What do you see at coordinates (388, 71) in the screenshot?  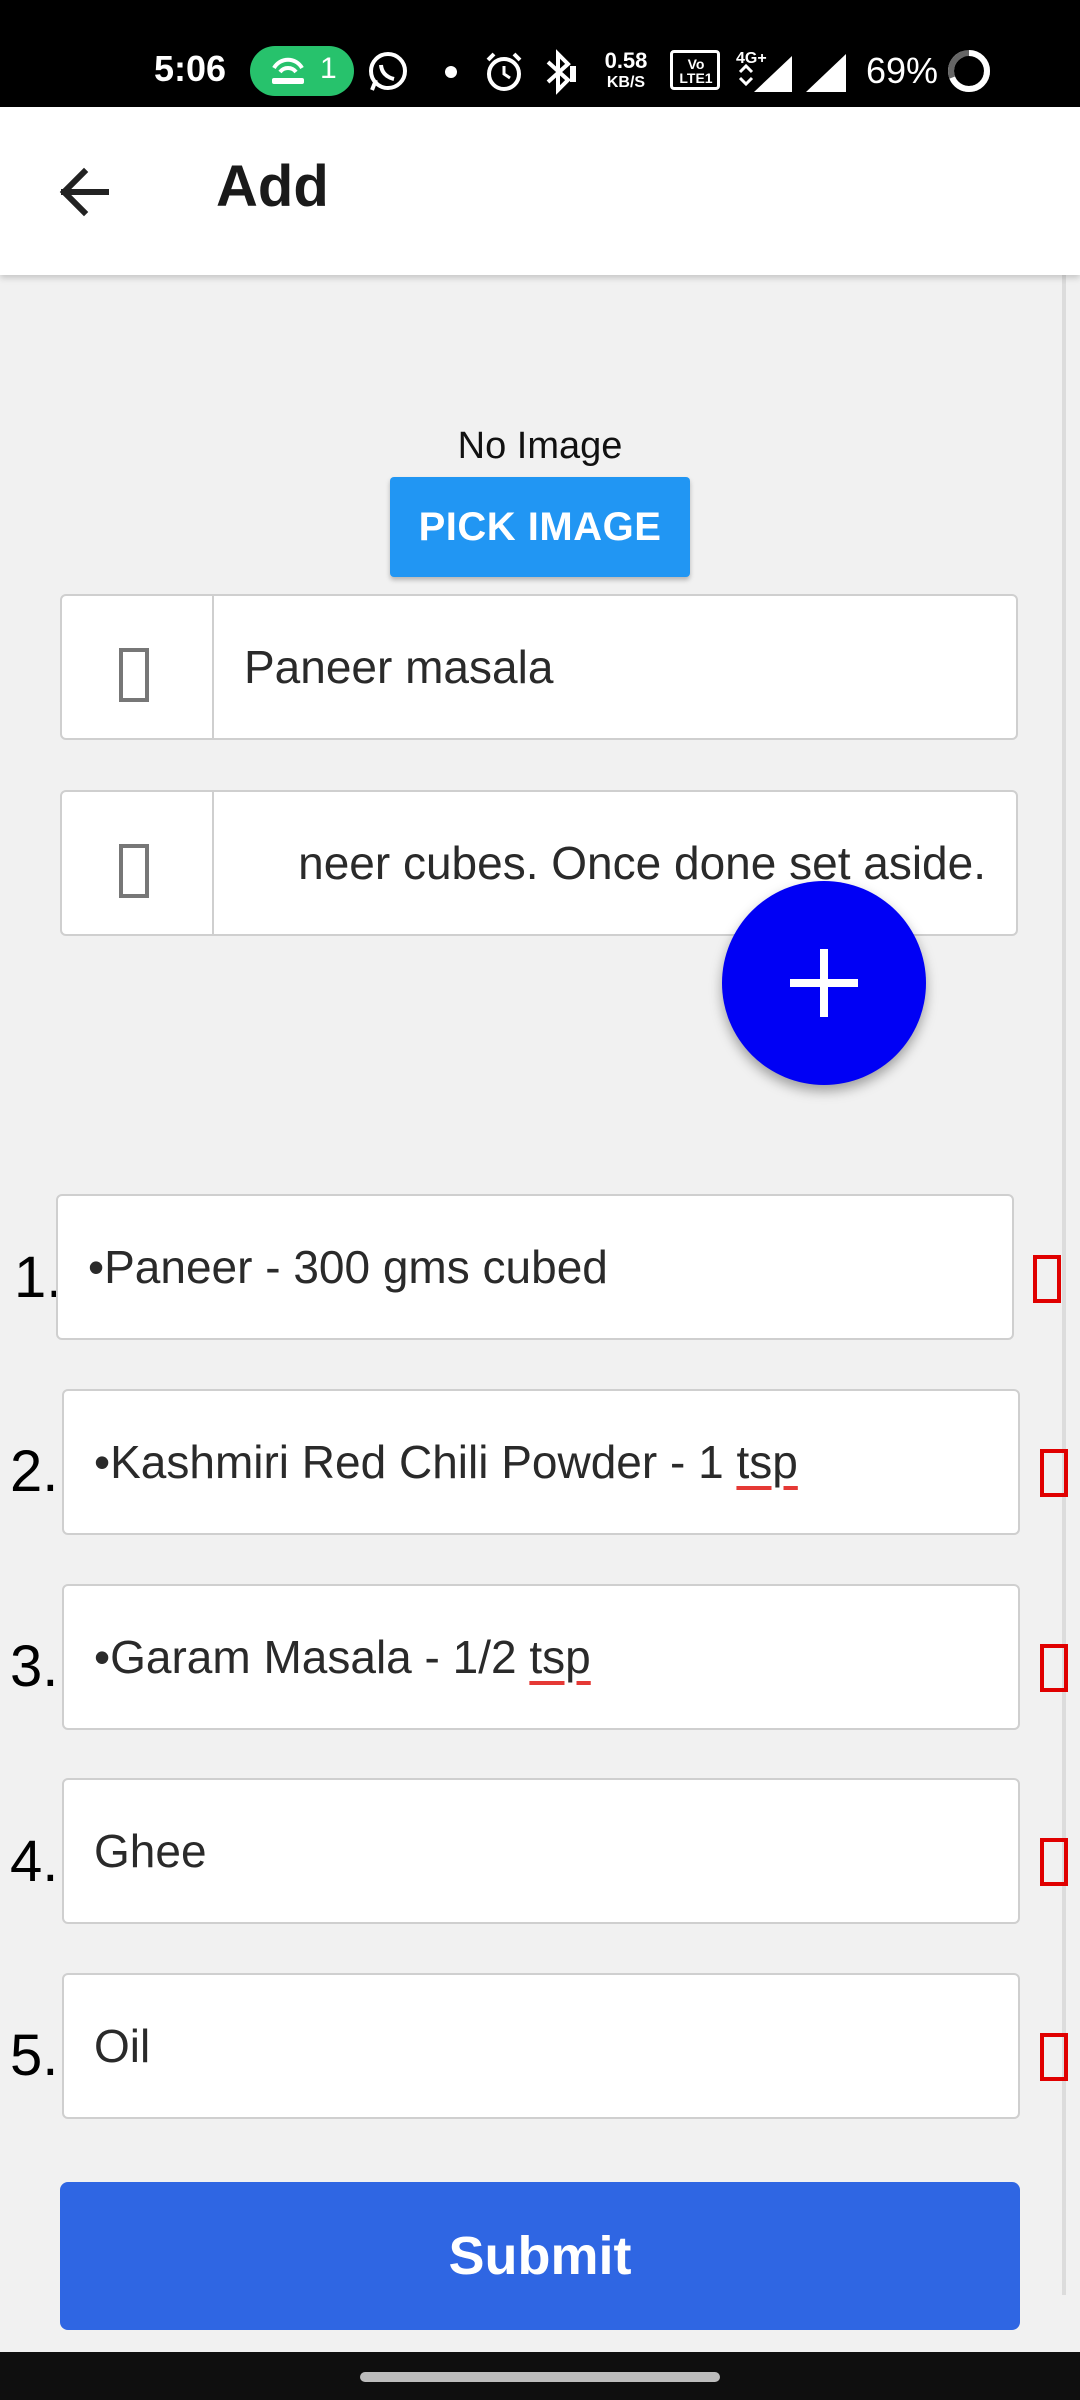 I see `whatsapp-icon` at bounding box center [388, 71].